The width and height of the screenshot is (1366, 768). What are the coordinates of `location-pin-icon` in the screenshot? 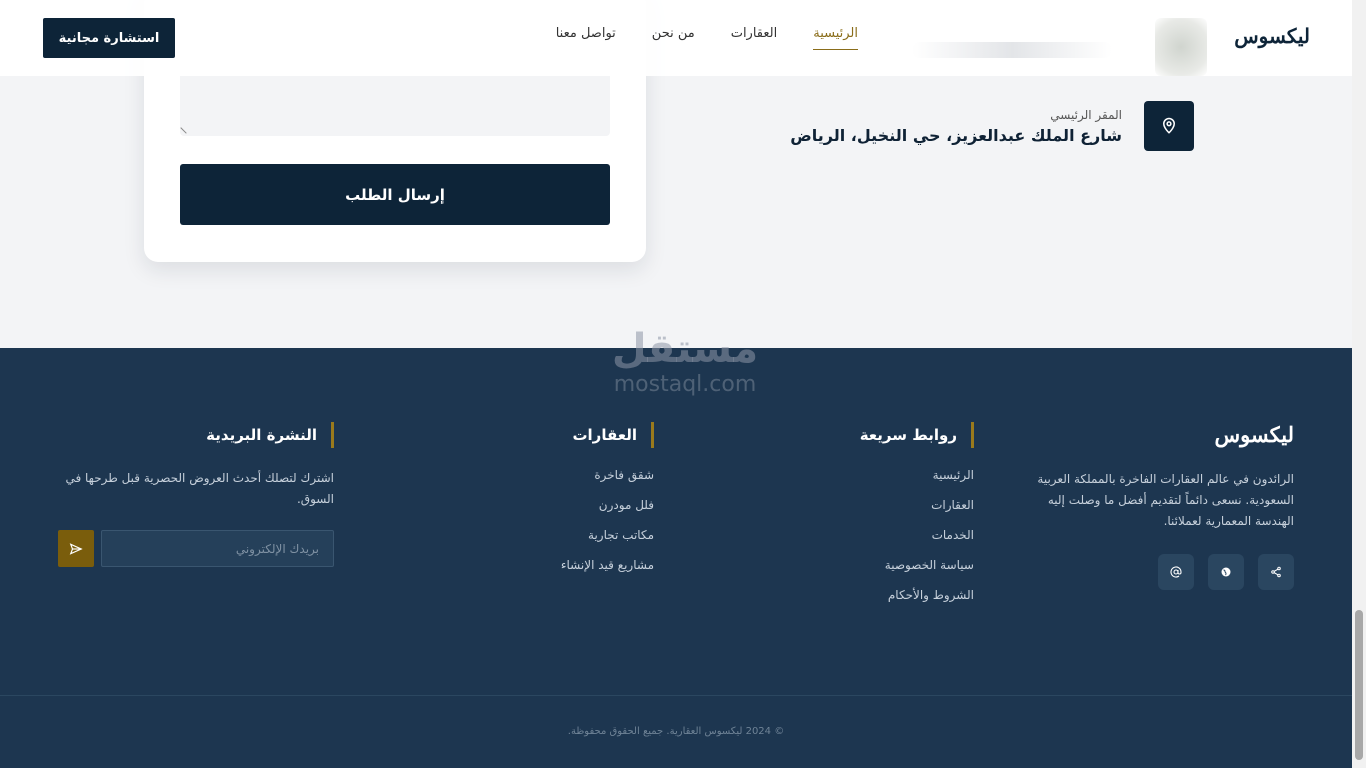 It's located at (1169, 126).